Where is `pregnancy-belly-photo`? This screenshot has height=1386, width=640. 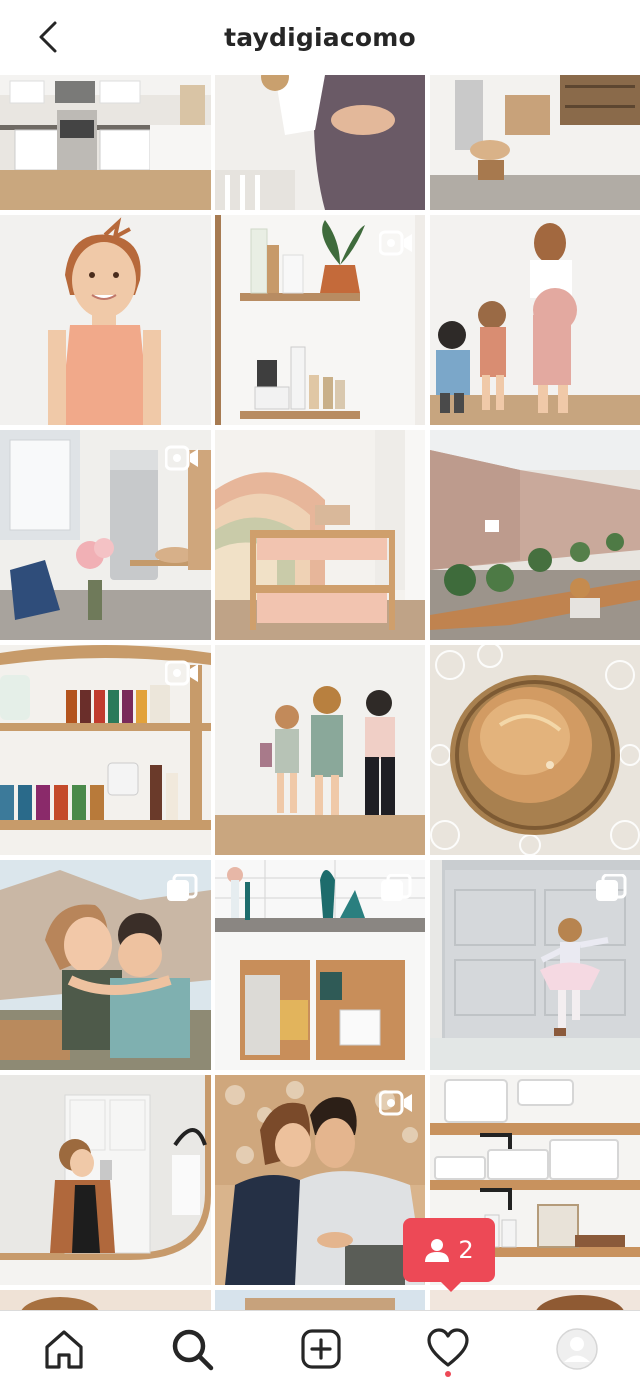
pregnancy-belly-photo is located at coordinates (320, 142).